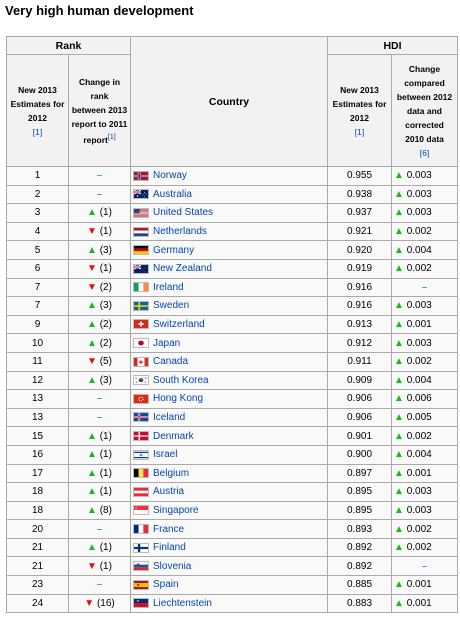 This screenshot has height=617, width=460. I want to click on usa-flag-icon, so click(141, 212).